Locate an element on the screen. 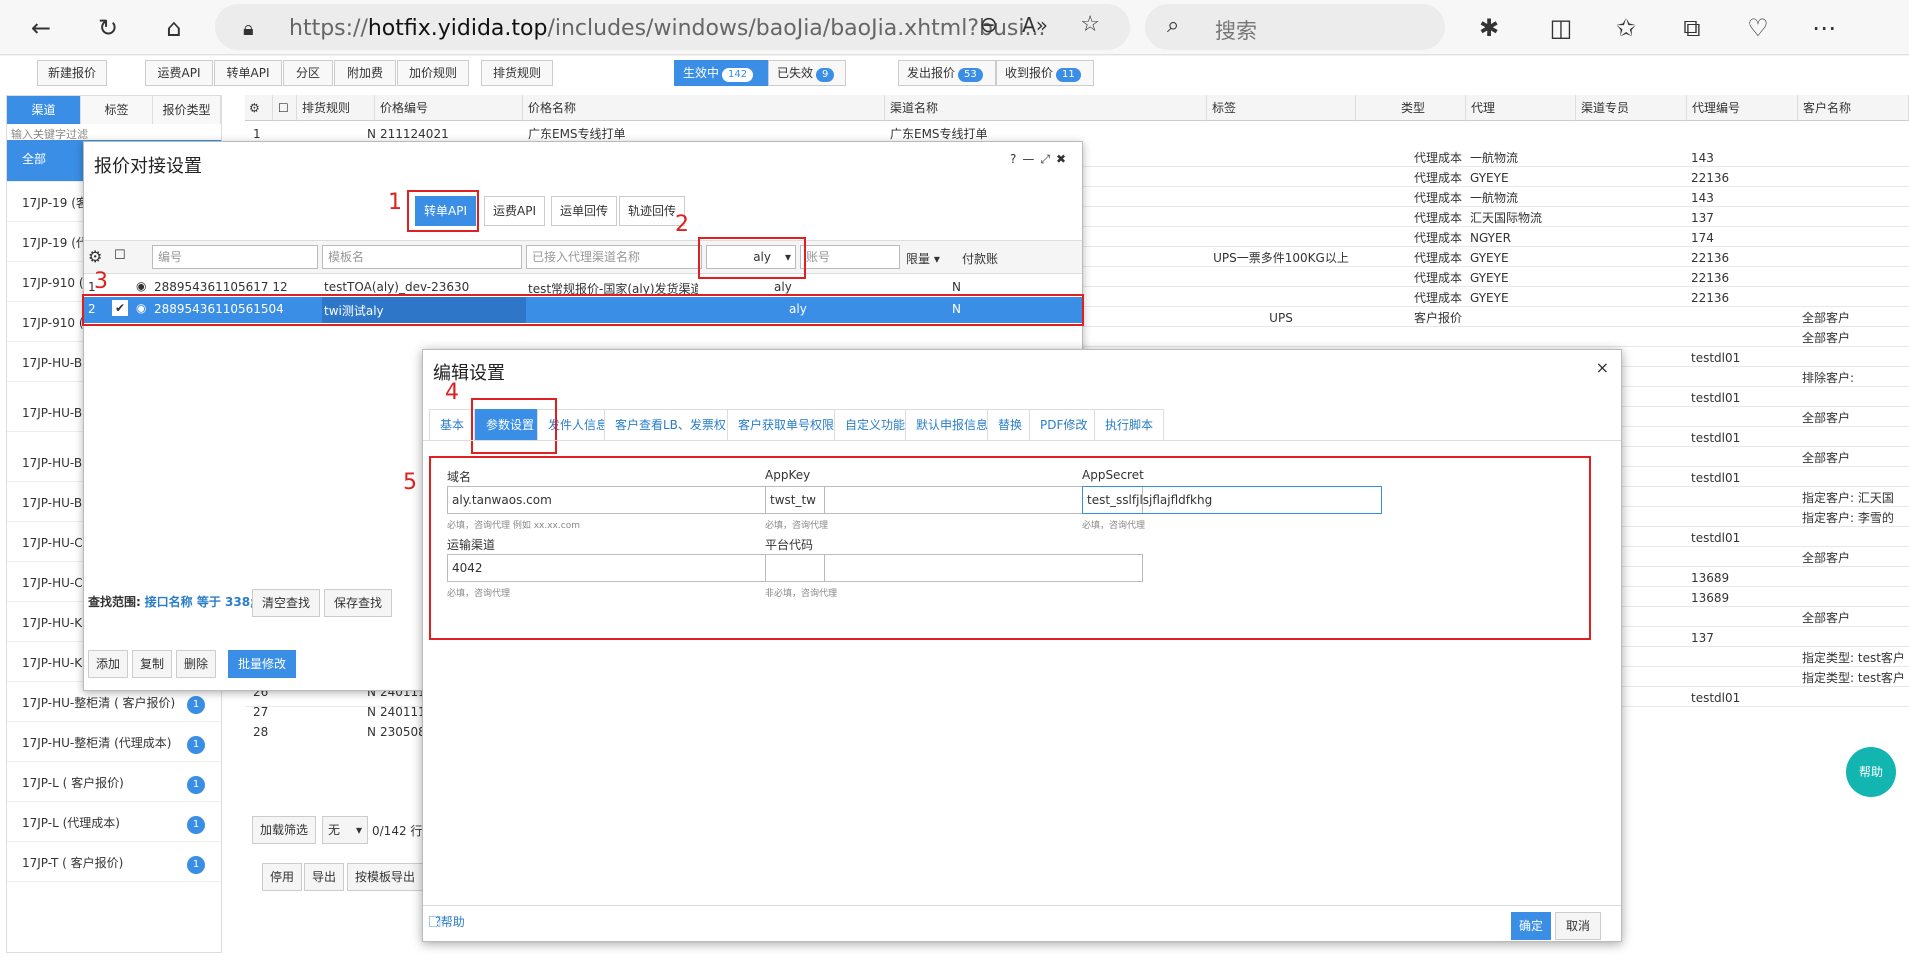  field-input: test_sslfjlsjflajfldfkhg is located at coordinates (1232, 500).